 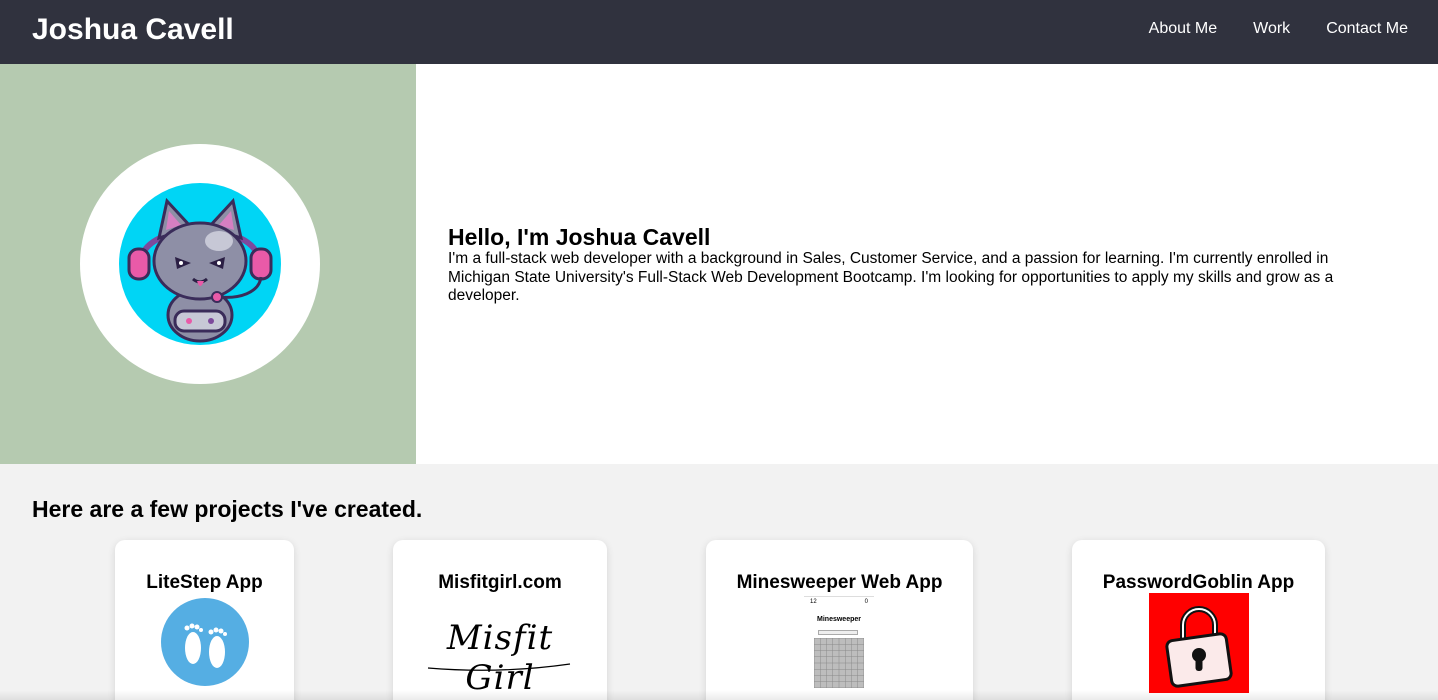 I want to click on misfit-girl-logo-text: Misfit Girl, so click(x=500, y=658).